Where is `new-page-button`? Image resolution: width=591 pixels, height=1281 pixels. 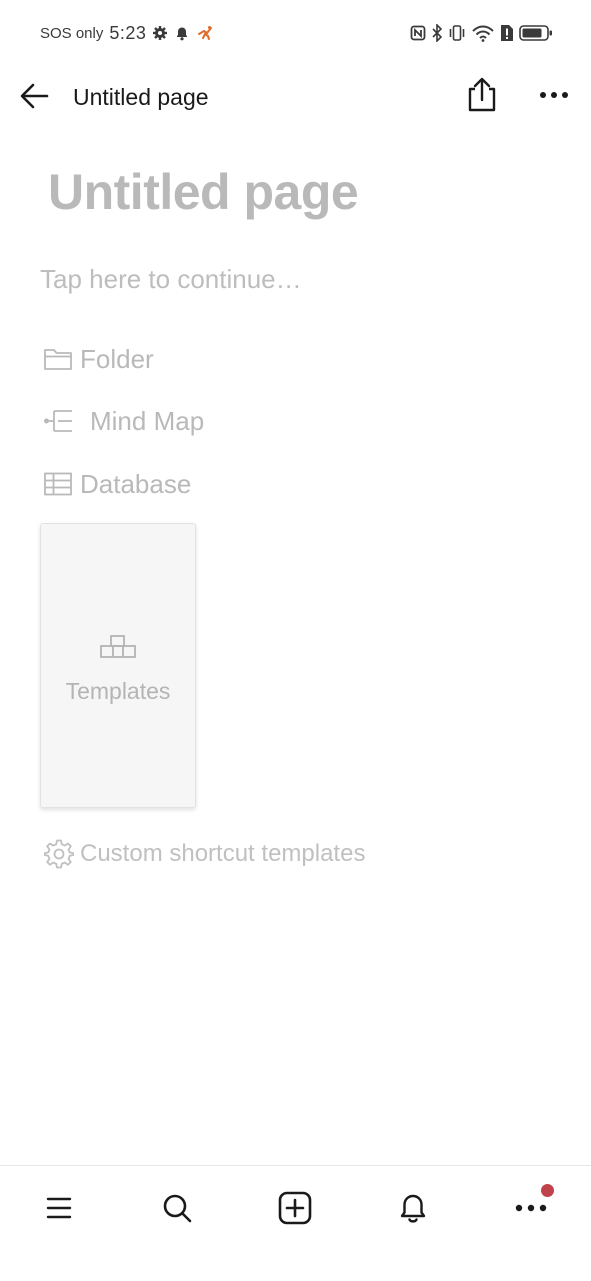 new-page-button is located at coordinates (295, 1208).